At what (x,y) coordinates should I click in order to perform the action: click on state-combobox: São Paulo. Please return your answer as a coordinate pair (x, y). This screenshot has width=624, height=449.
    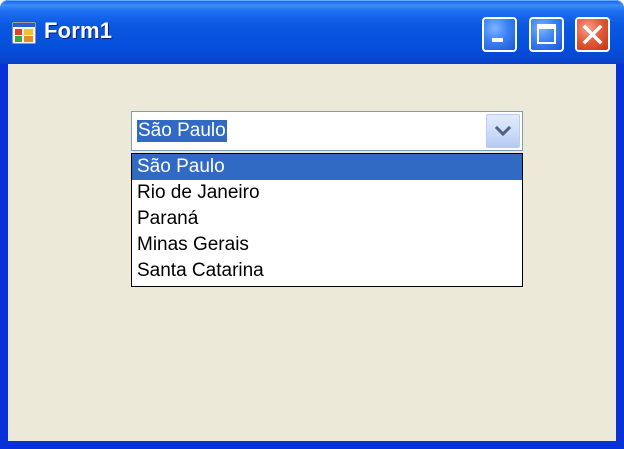
    Looking at the image, I should click on (327, 131).